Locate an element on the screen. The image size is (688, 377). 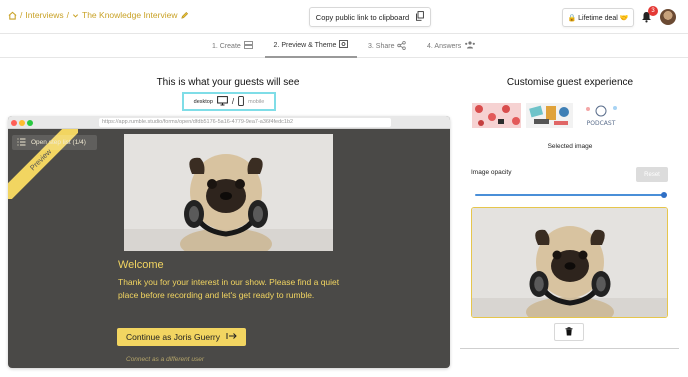
breadcrumb-interviews: Interviews is located at coordinates (44, 15).